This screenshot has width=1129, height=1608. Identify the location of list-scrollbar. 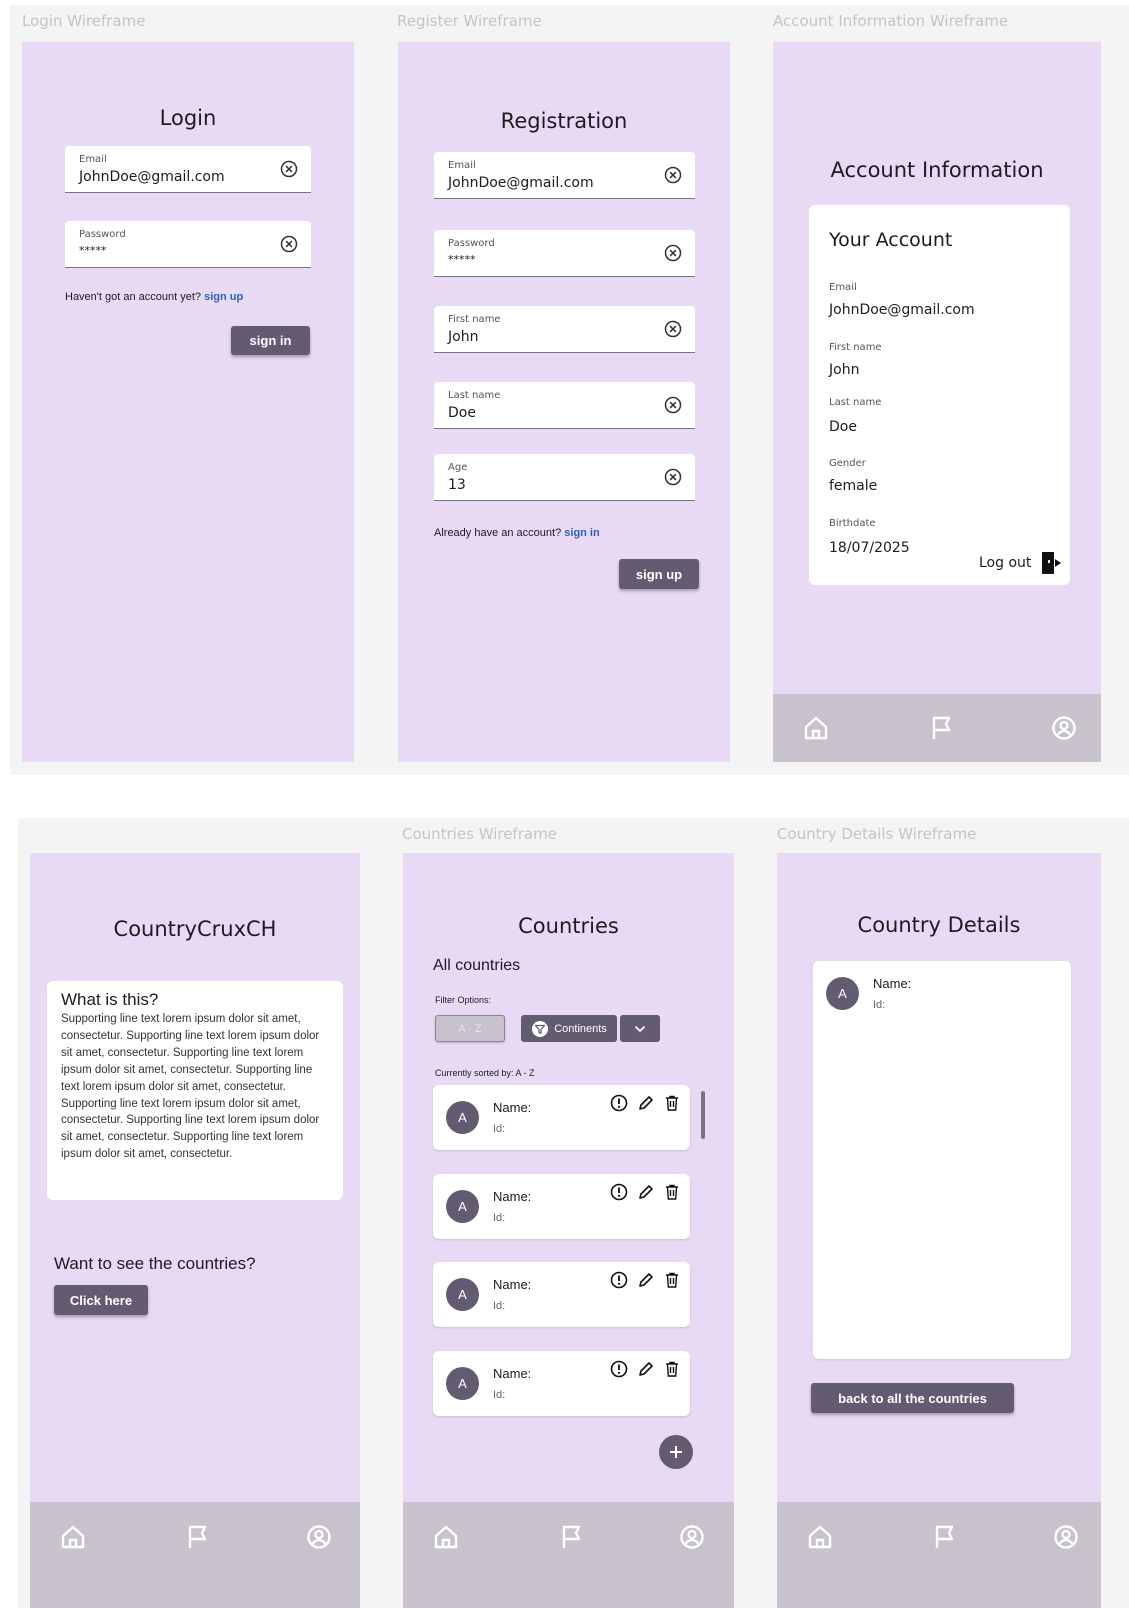
(703, 1115).